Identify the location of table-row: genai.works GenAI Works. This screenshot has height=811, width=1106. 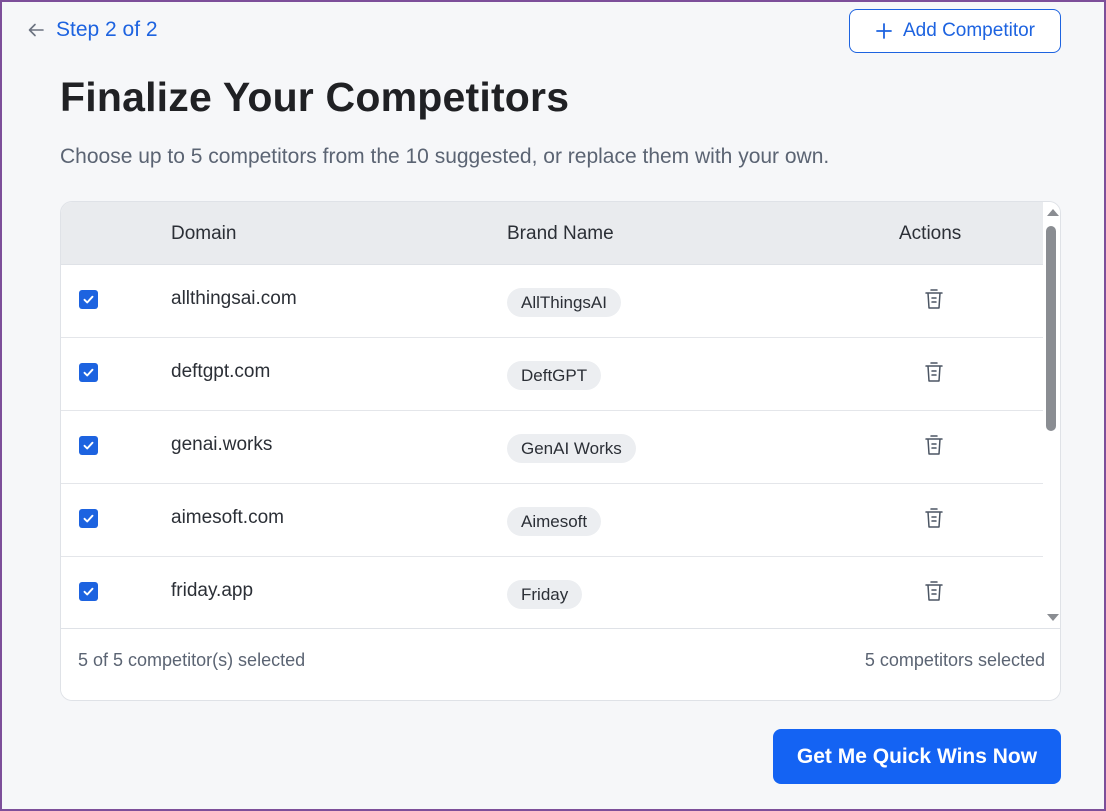
(552, 447).